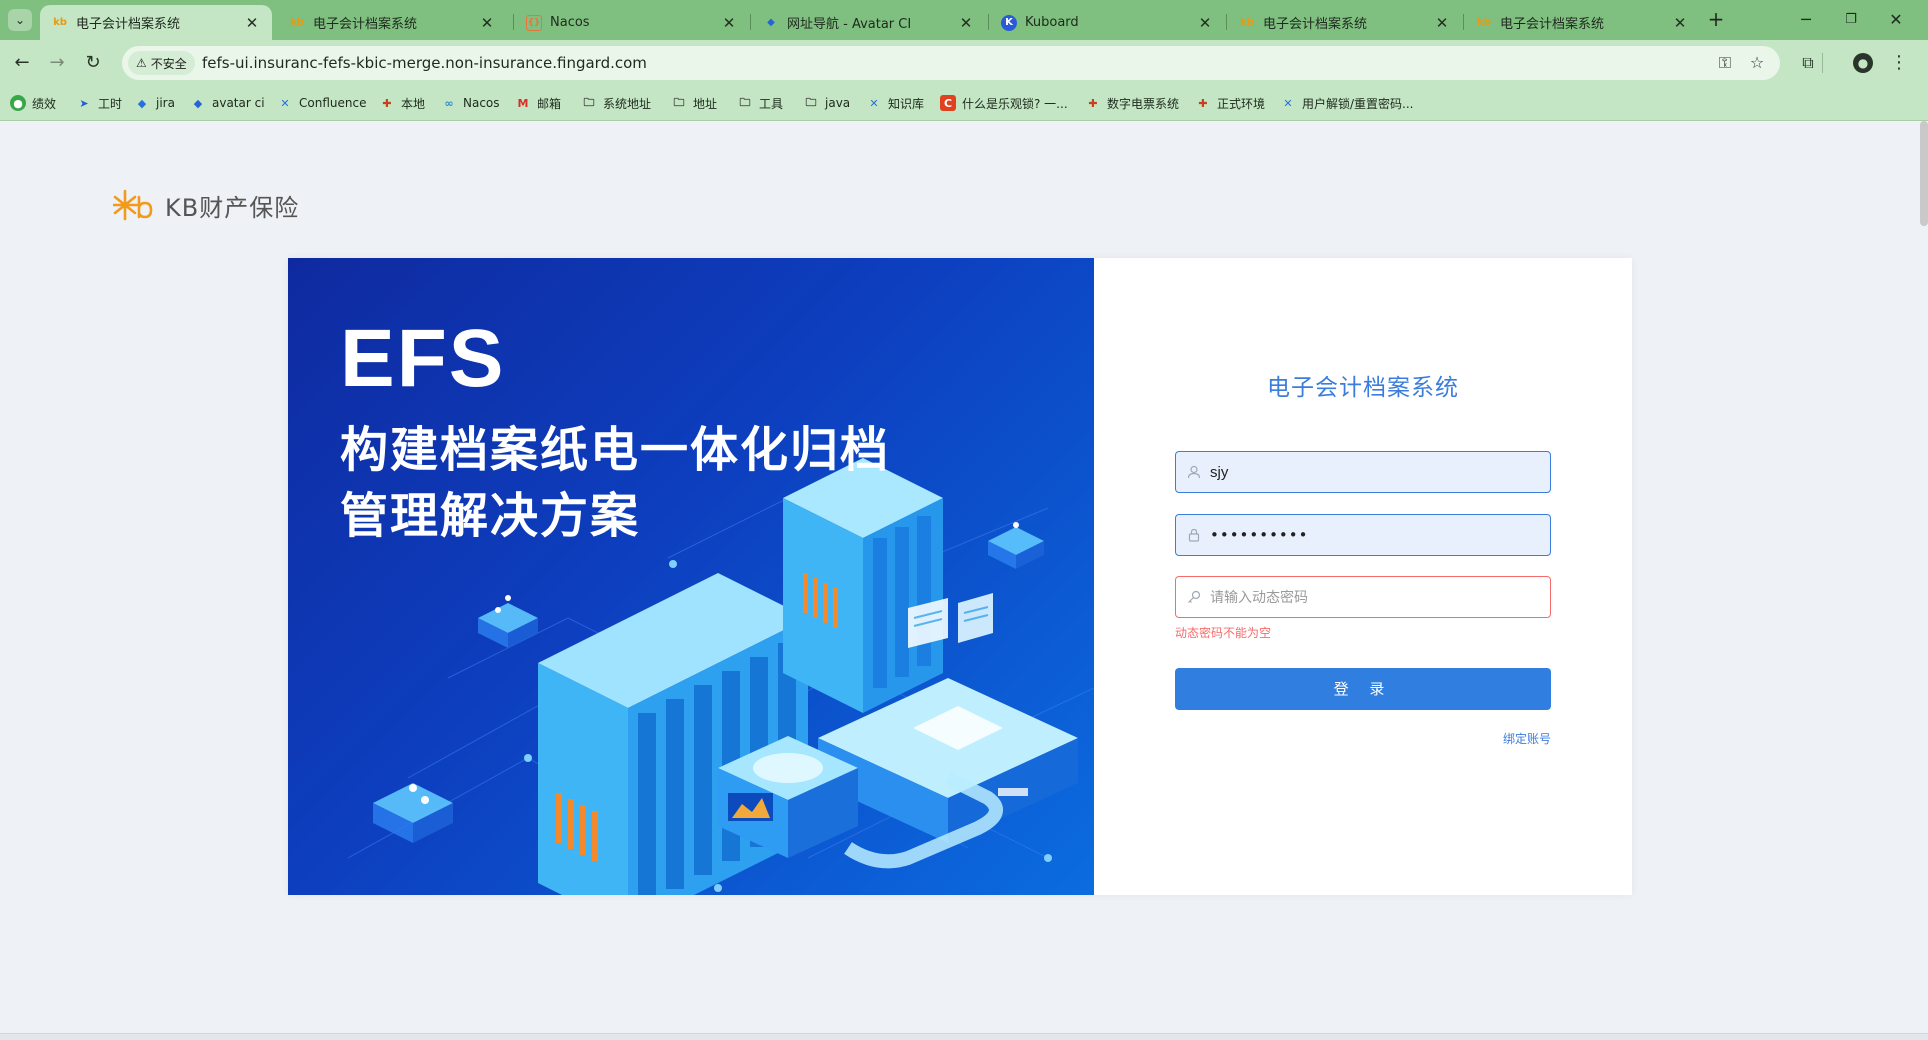  What do you see at coordinates (1808, 63) in the screenshot?
I see `extensions-puzzle-icon: ⧉` at bounding box center [1808, 63].